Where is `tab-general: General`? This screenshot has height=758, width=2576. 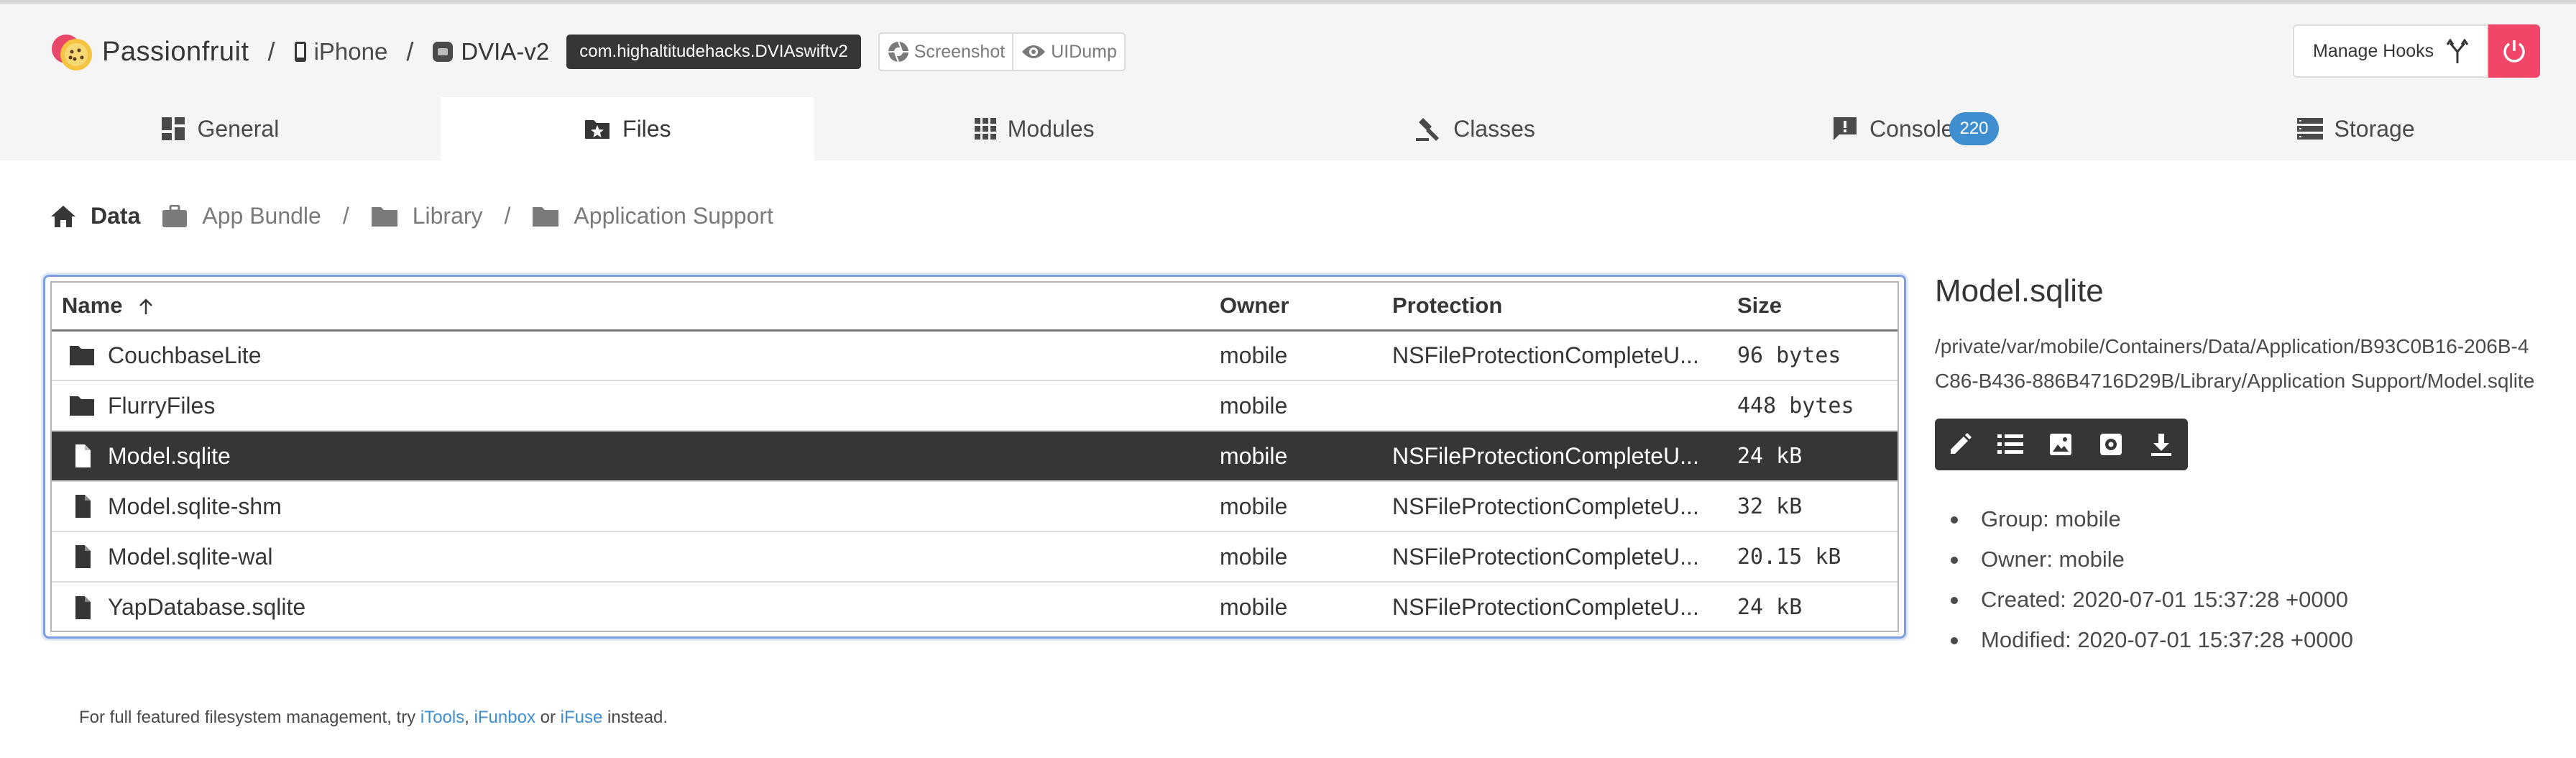 tab-general: General is located at coordinates (220, 128).